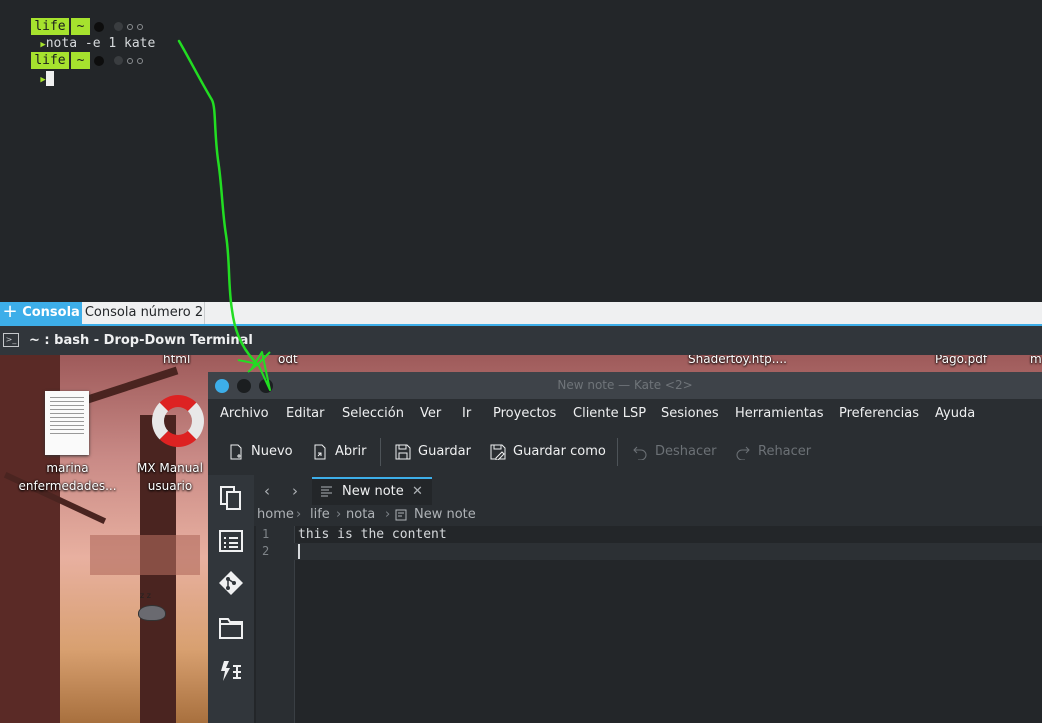 The width and height of the screenshot is (1042, 723). What do you see at coordinates (444, 451) in the screenshot?
I see `save-label: Guardar` at bounding box center [444, 451].